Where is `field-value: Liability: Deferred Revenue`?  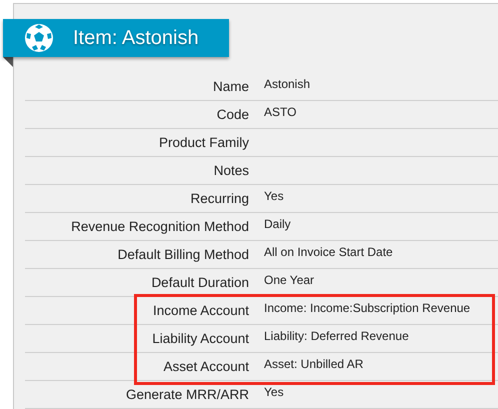
field-value: Liability: Deferred Revenue is located at coordinates (336, 335).